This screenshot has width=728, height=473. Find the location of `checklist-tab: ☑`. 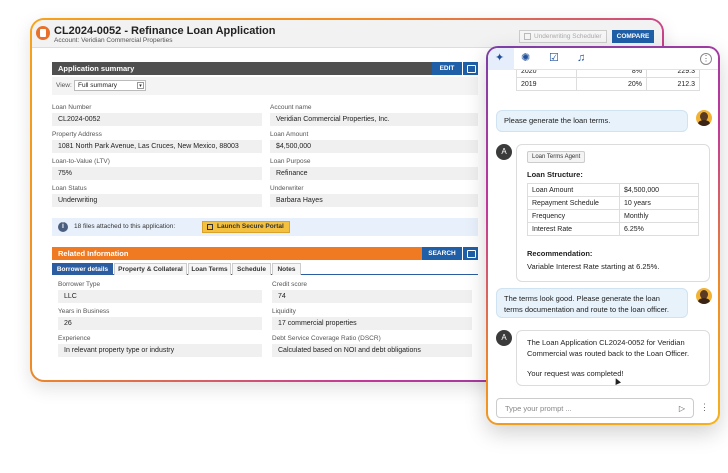

checklist-tab: ☑ is located at coordinates (555, 59).